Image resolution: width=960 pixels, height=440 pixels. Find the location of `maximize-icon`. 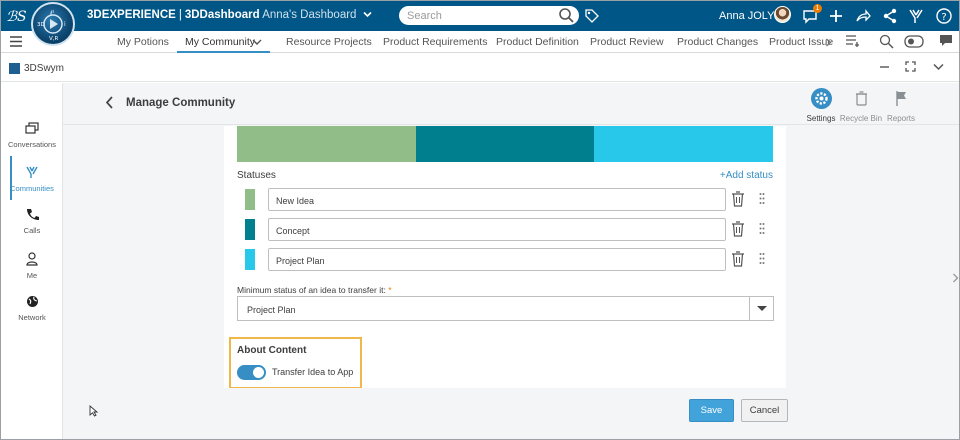

maximize-icon is located at coordinates (910, 66).